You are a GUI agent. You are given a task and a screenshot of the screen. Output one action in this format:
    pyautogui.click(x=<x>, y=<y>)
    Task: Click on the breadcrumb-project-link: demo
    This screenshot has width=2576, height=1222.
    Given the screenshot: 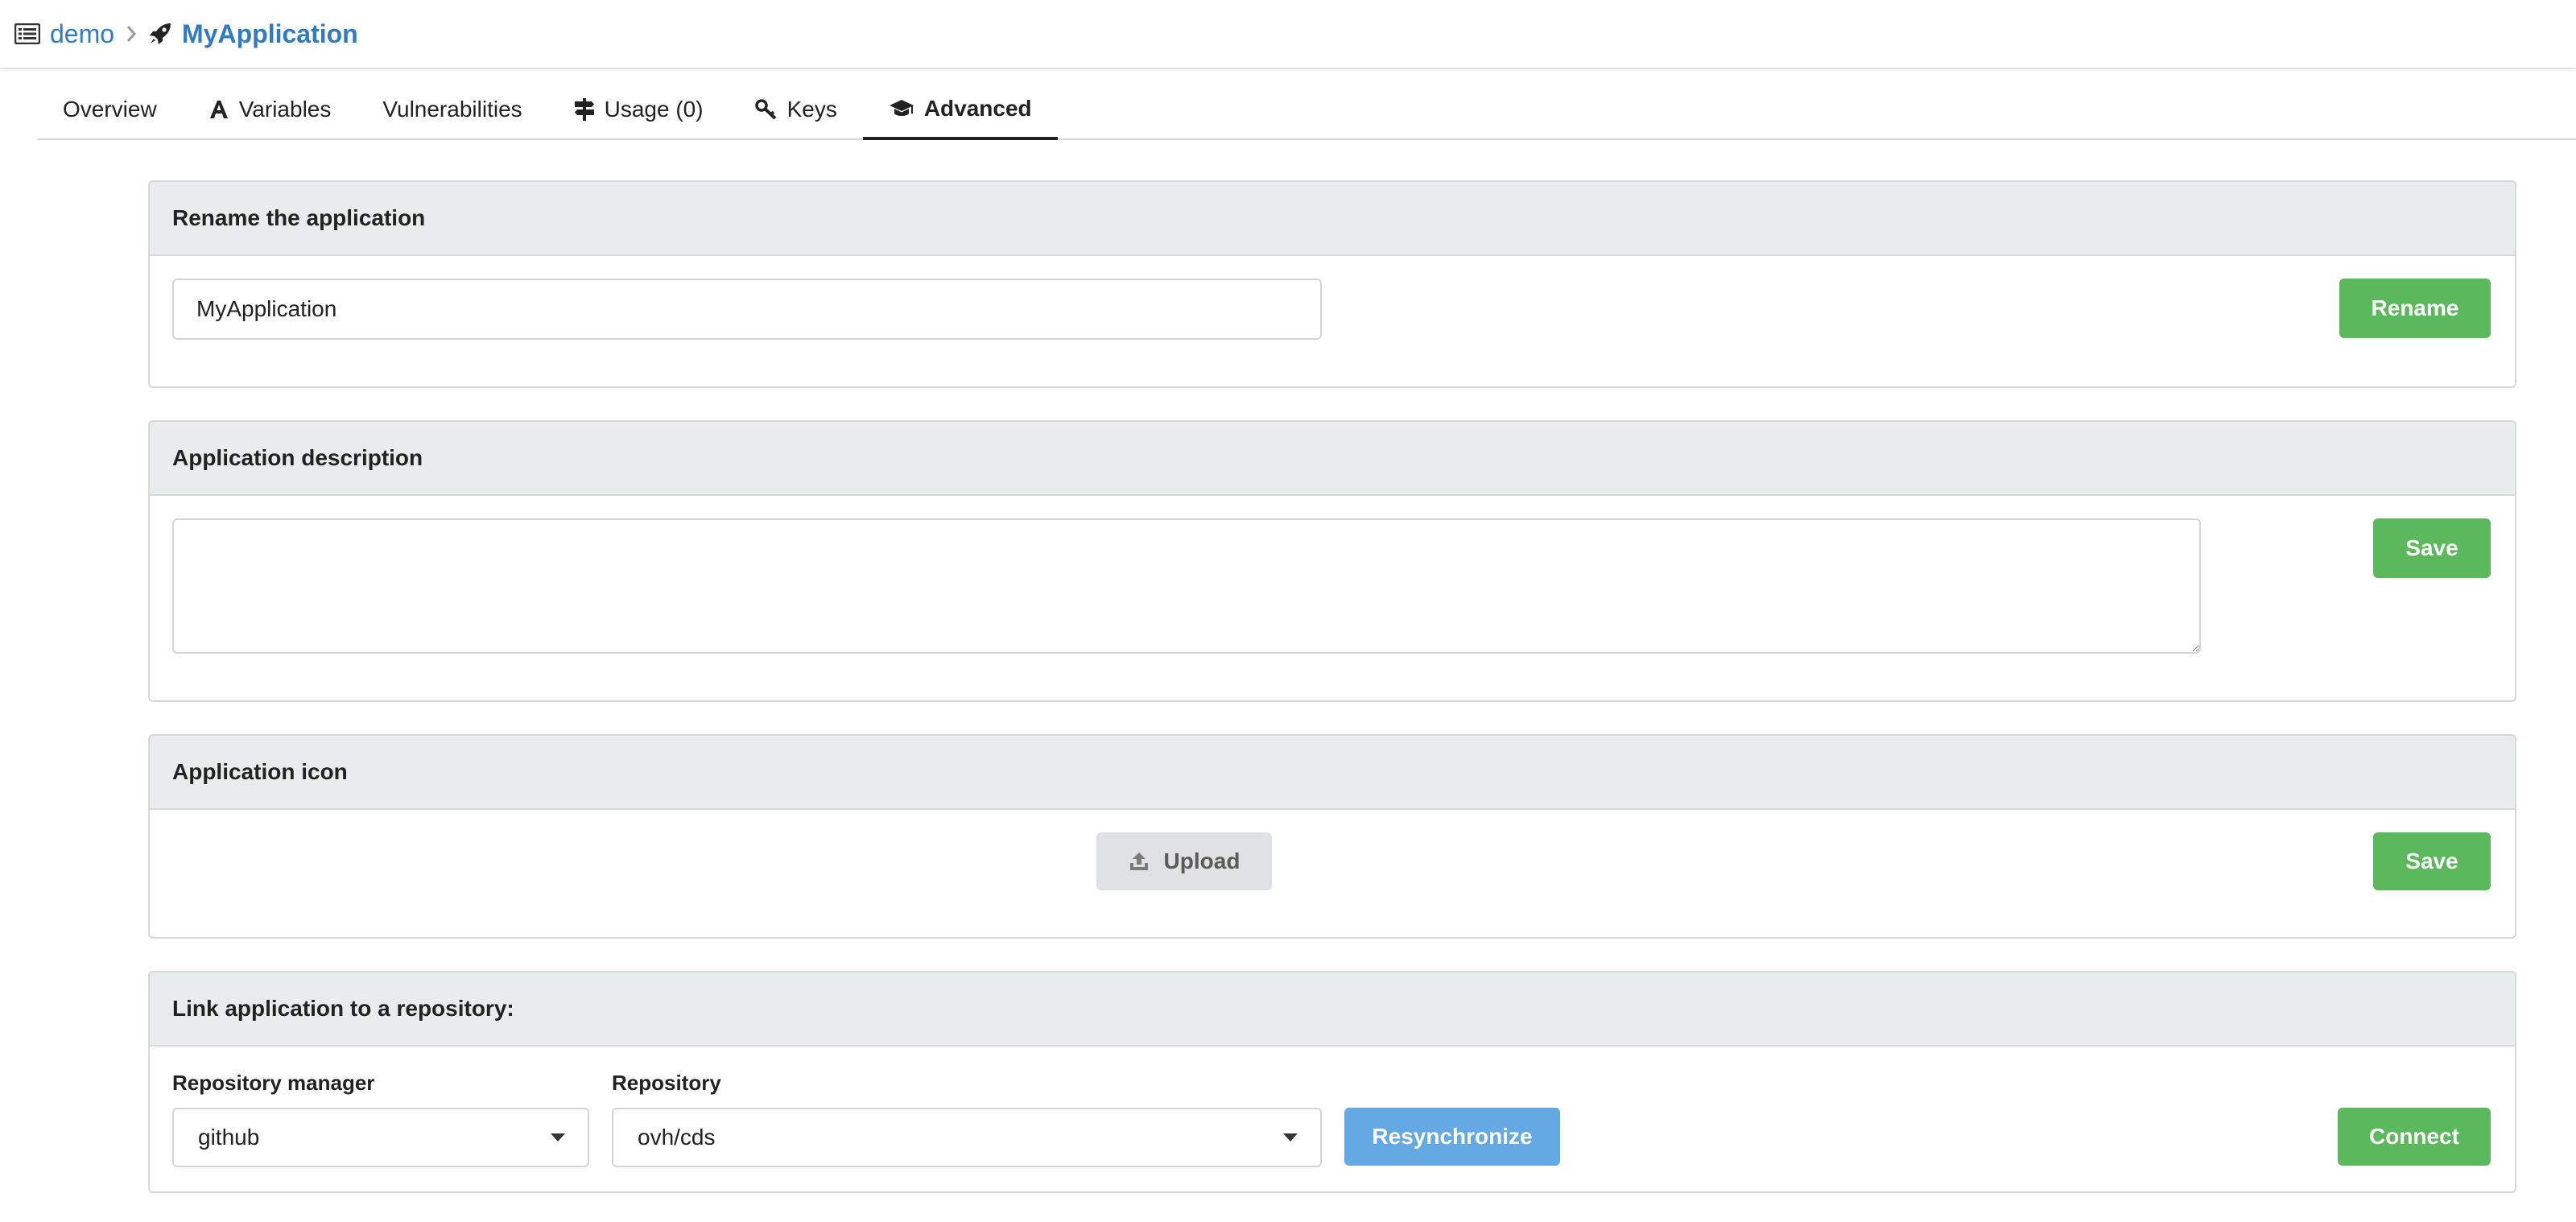 What is the action you would take?
    pyautogui.click(x=82, y=34)
    